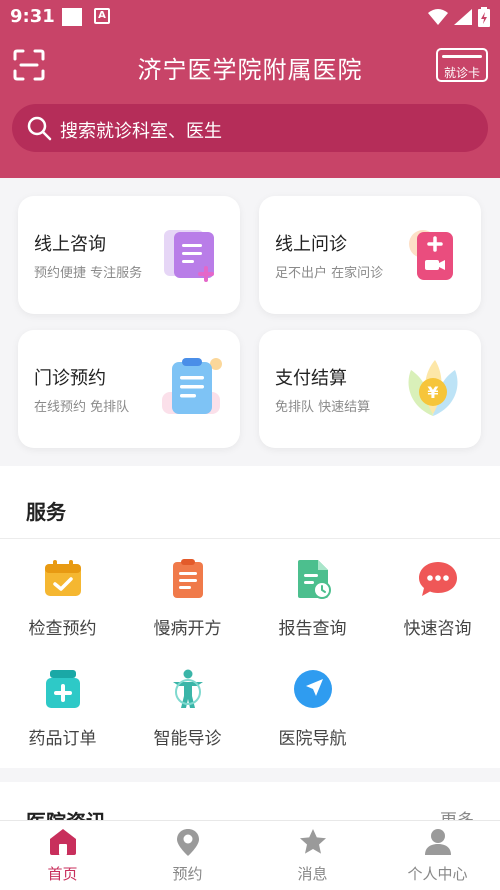  Describe the element at coordinates (370, 389) in the screenshot. I see `payment-card: 支付结算 免排队 快速结算 ¥` at that location.